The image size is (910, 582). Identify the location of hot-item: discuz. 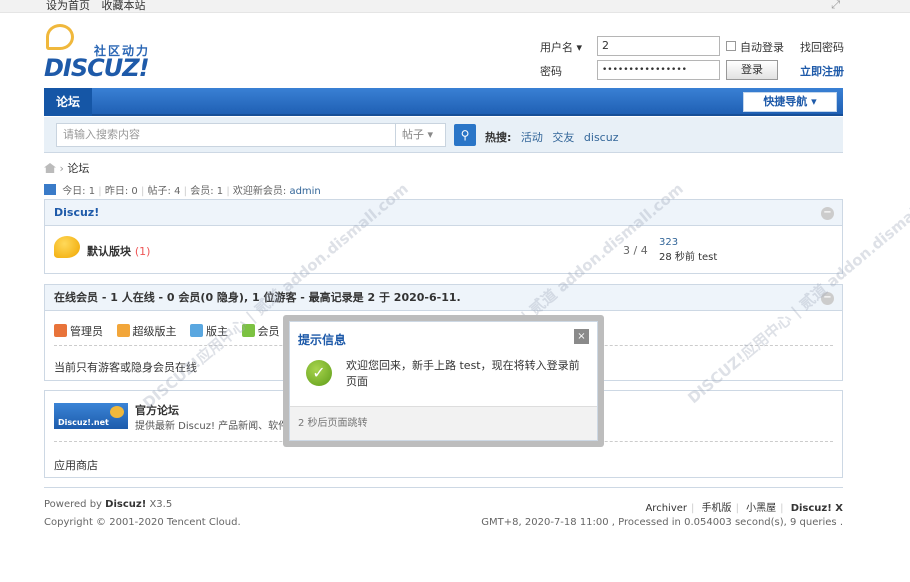
(601, 137).